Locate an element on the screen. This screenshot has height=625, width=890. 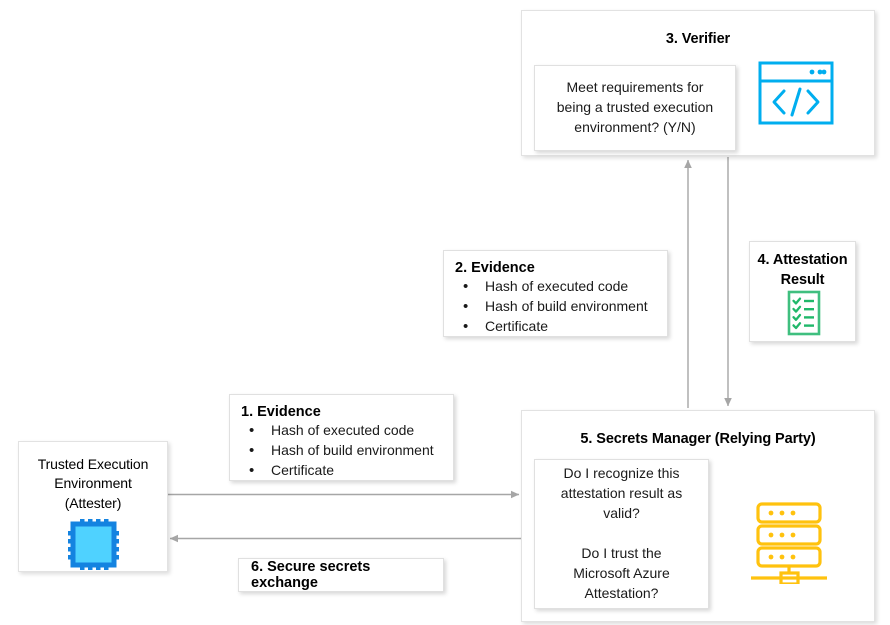
code-browser-icon is located at coordinates (796, 93).